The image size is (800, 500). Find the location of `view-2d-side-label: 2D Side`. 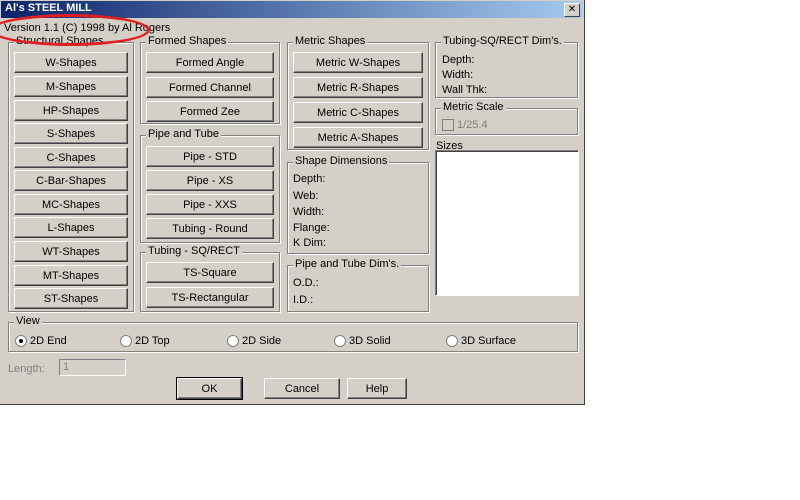

view-2d-side-label: 2D Side is located at coordinates (262, 341).